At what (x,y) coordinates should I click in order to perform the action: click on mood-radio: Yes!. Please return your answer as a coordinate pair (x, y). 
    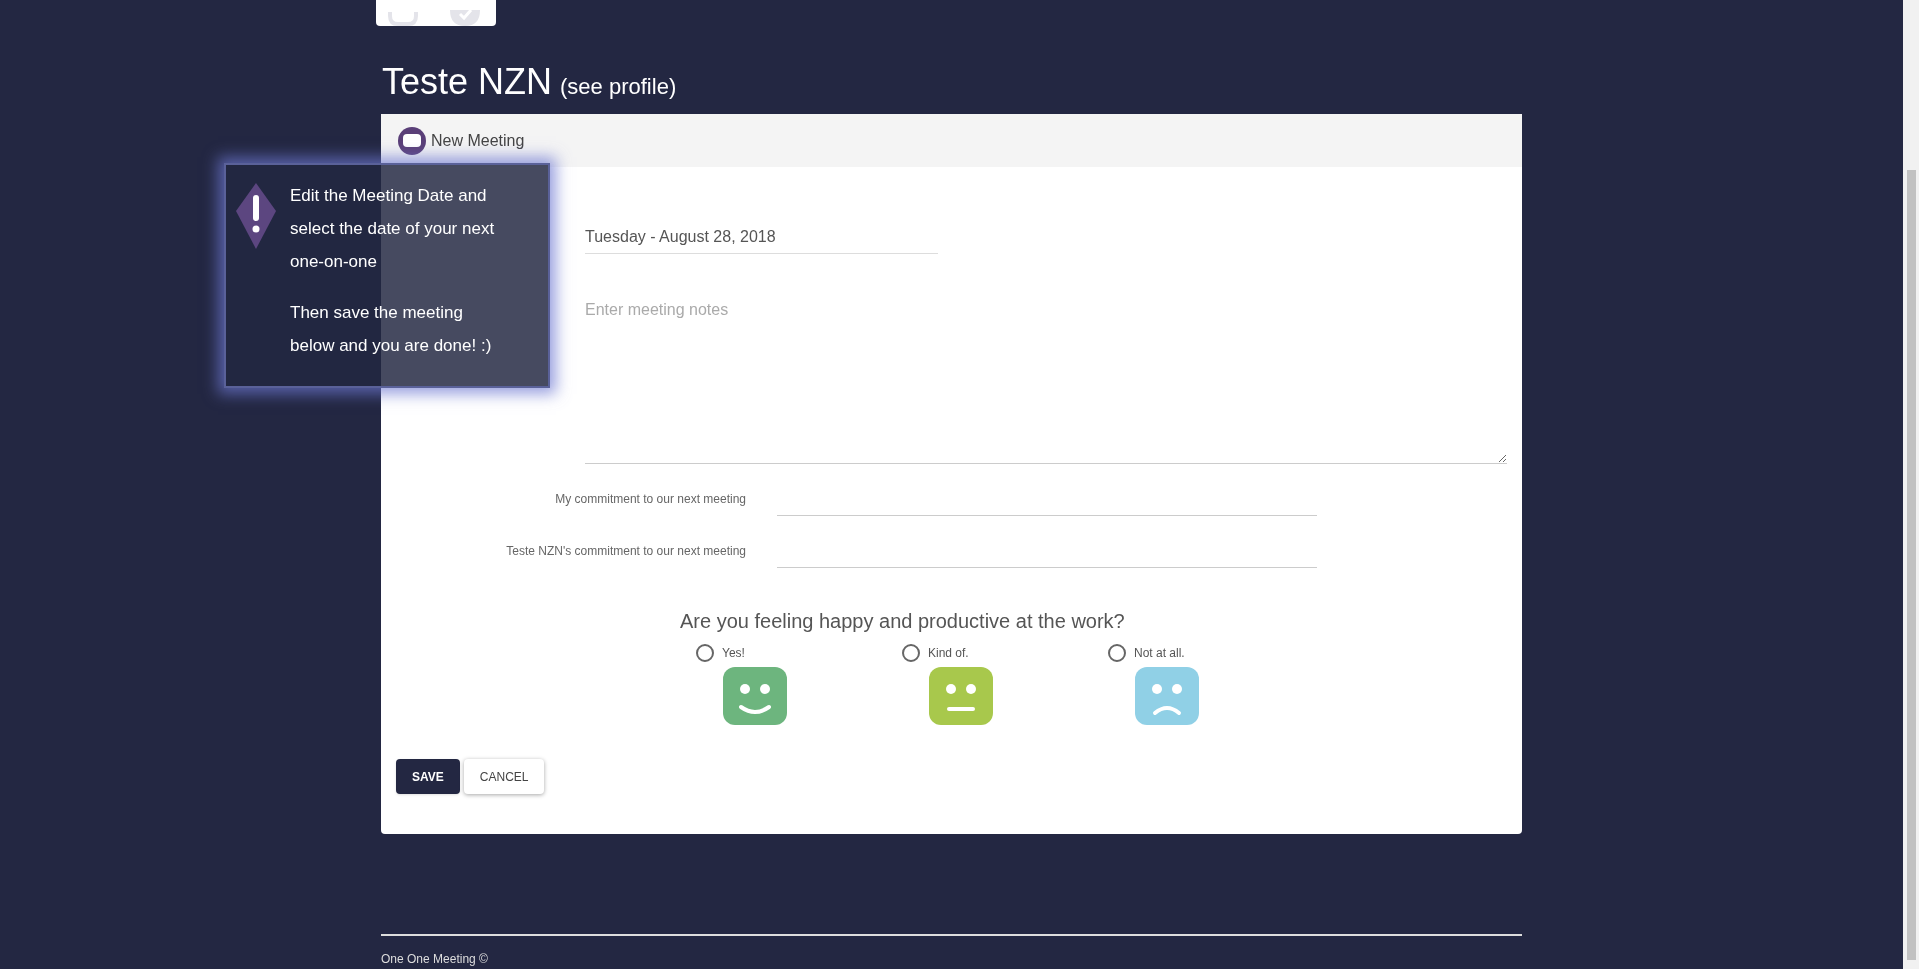
    Looking at the image, I should click on (720, 653).